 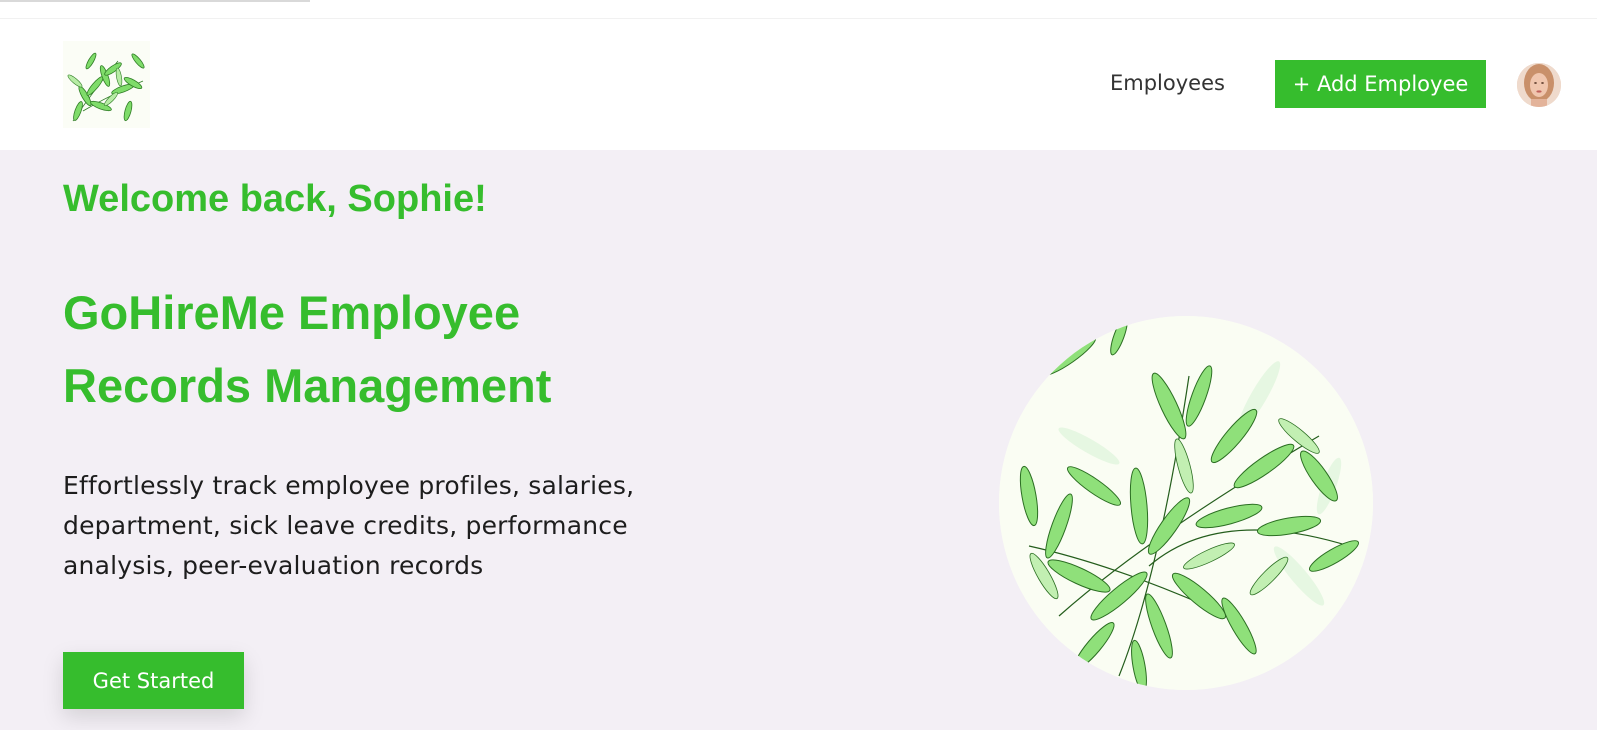 What do you see at coordinates (1167, 83) in the screenshot?
I see `nav-employees-link: Employees` at bounding box center [1167, 83].